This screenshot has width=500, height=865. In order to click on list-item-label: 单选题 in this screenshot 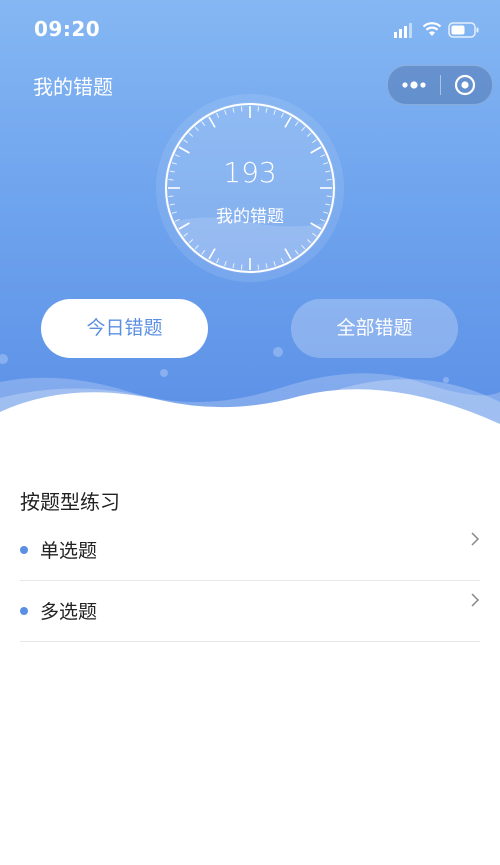, I will do `click(69, 551)`.